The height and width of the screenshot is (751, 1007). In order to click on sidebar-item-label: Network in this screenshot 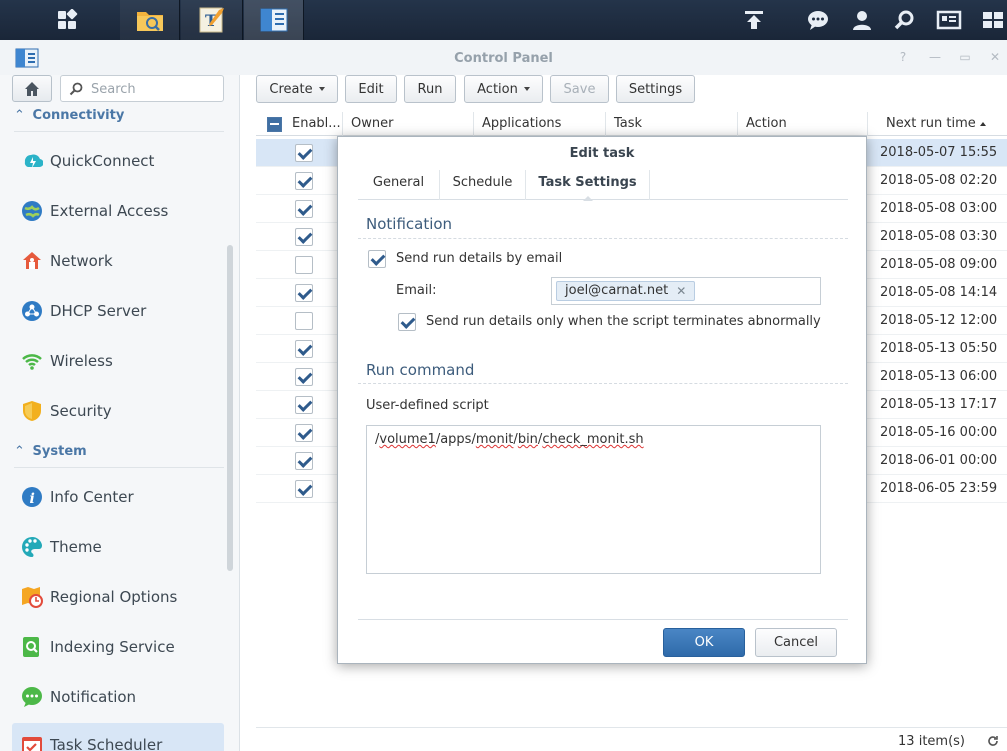, I will do `click(81, 261)`.